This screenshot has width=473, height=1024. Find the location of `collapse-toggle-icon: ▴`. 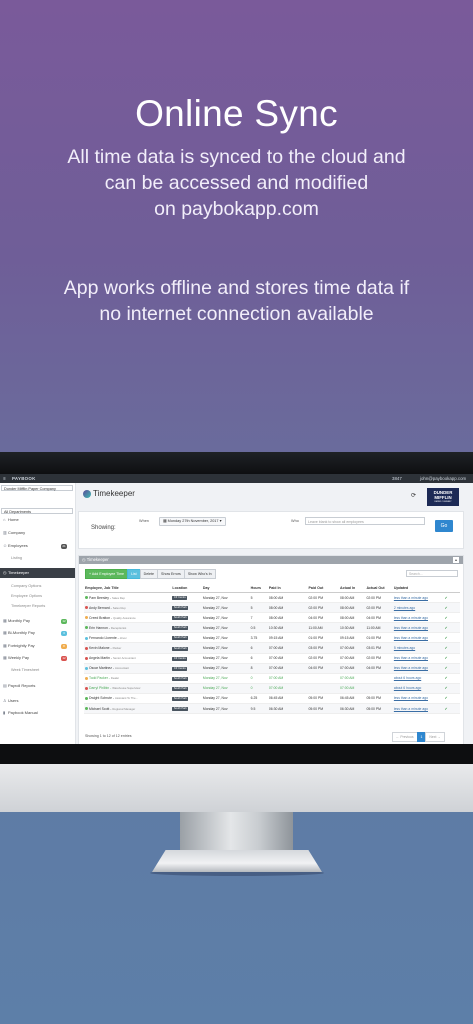

collapse-toggle-icon: ▴ is located at coordinates (456, 560).